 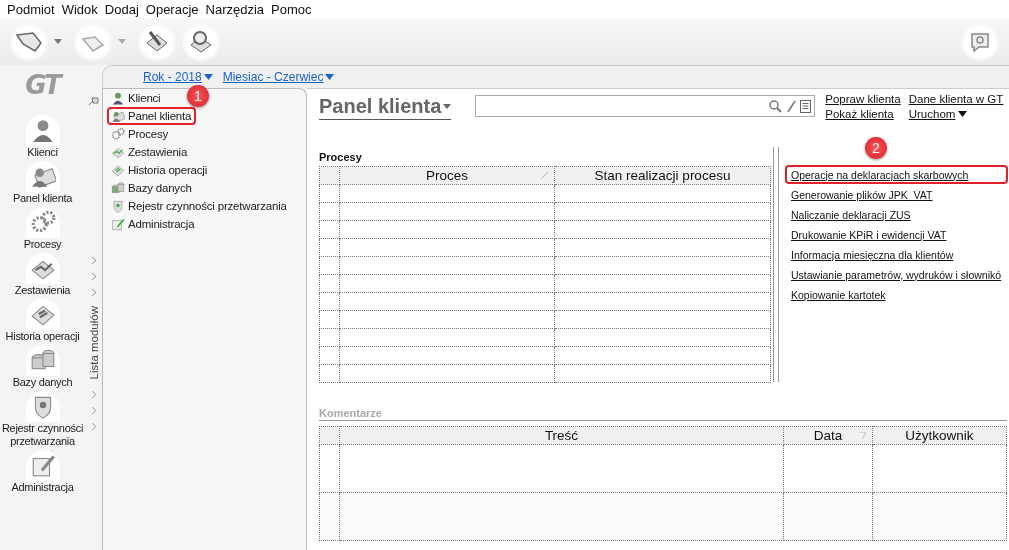 I want to click on column-header: Treść, so click(x=561, y=435).